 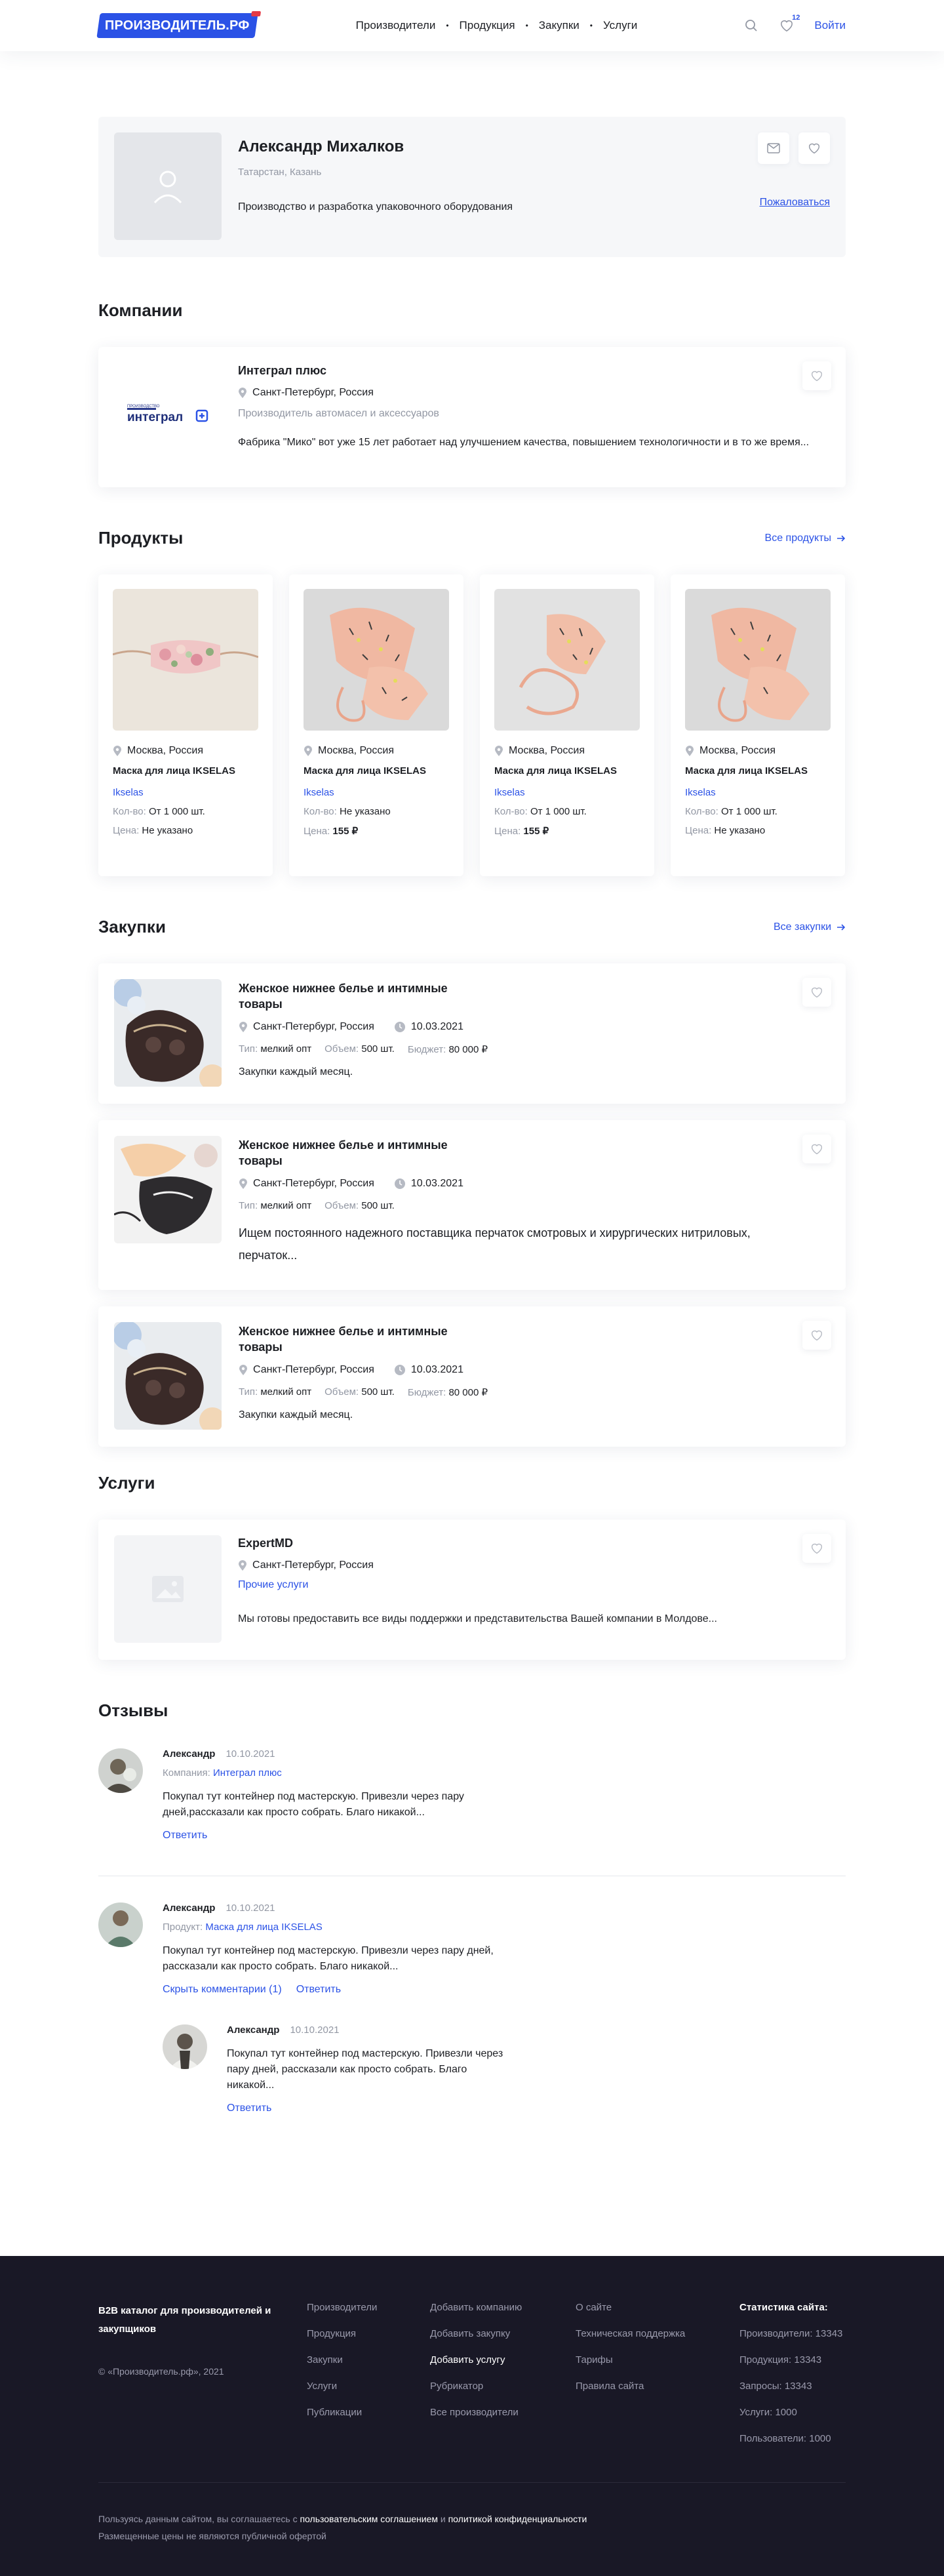 What do you see at coordinates (183, 1927) in the screenshot?
I see `review-ref-label: Продукт:` at bounding box center [183, 1927].